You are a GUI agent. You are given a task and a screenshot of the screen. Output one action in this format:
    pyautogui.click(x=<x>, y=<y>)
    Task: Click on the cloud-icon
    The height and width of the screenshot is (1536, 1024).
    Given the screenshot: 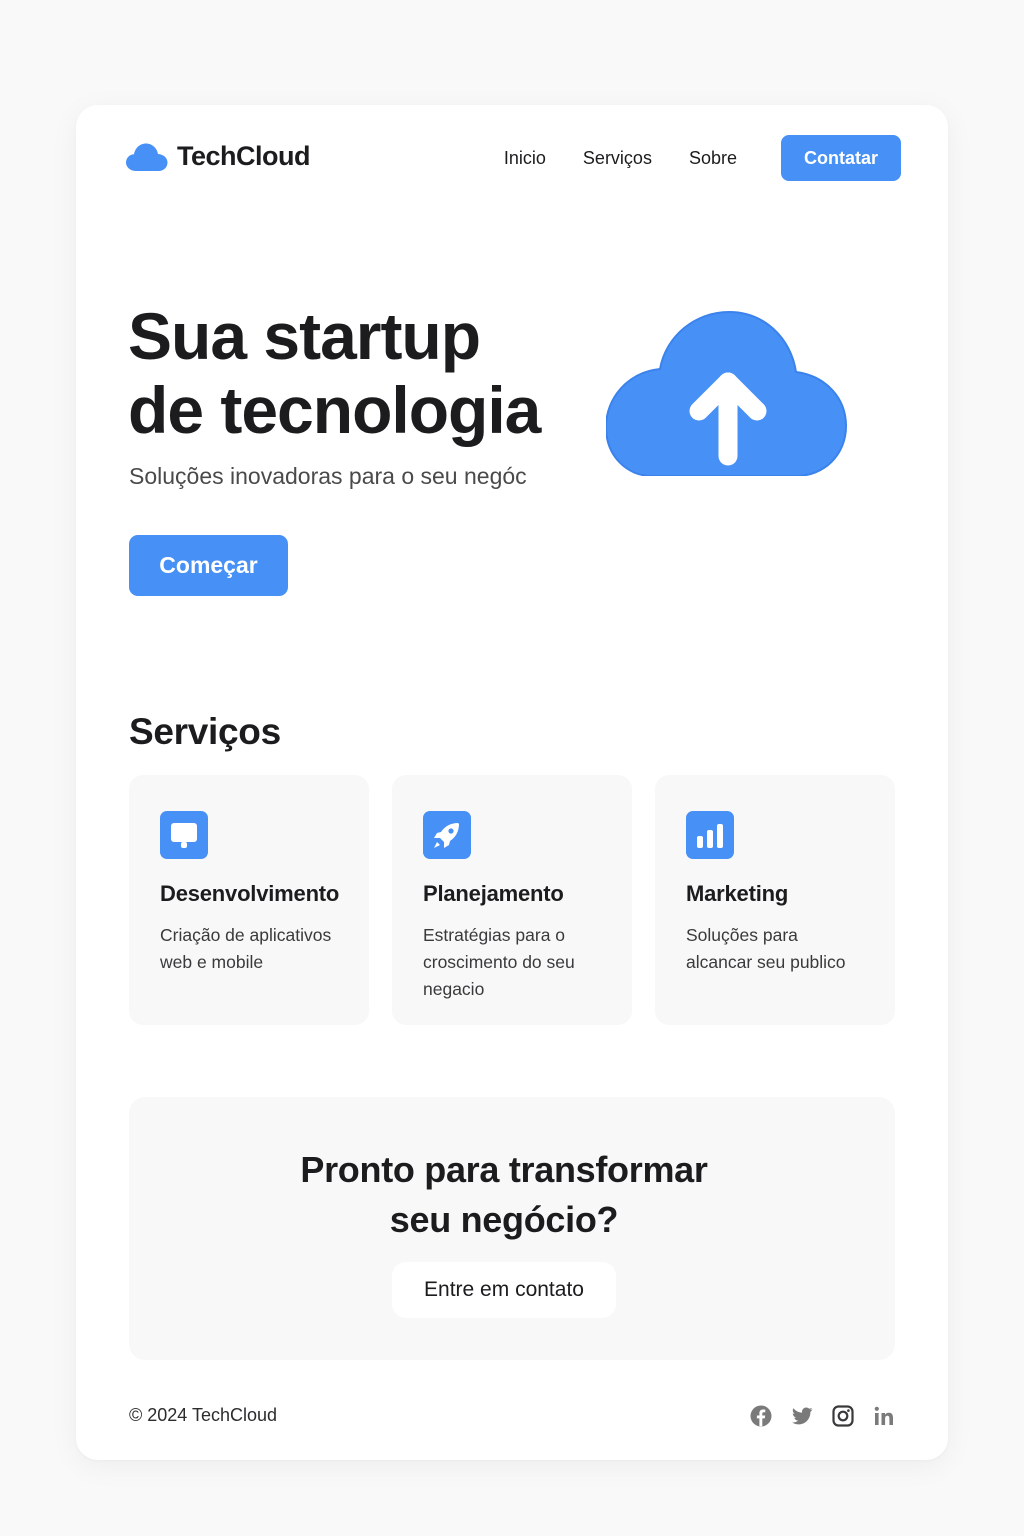 What is the action you would take?
    pyautogui.click(x=147, y=157)
    